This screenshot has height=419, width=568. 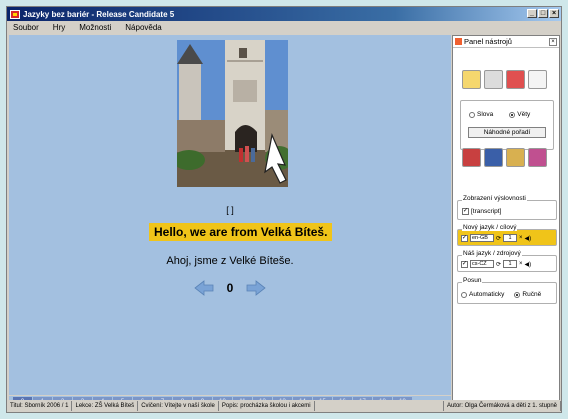 I want to click on status-description: Popis: procházka školou i akcemi, so click(x=267, y=406).